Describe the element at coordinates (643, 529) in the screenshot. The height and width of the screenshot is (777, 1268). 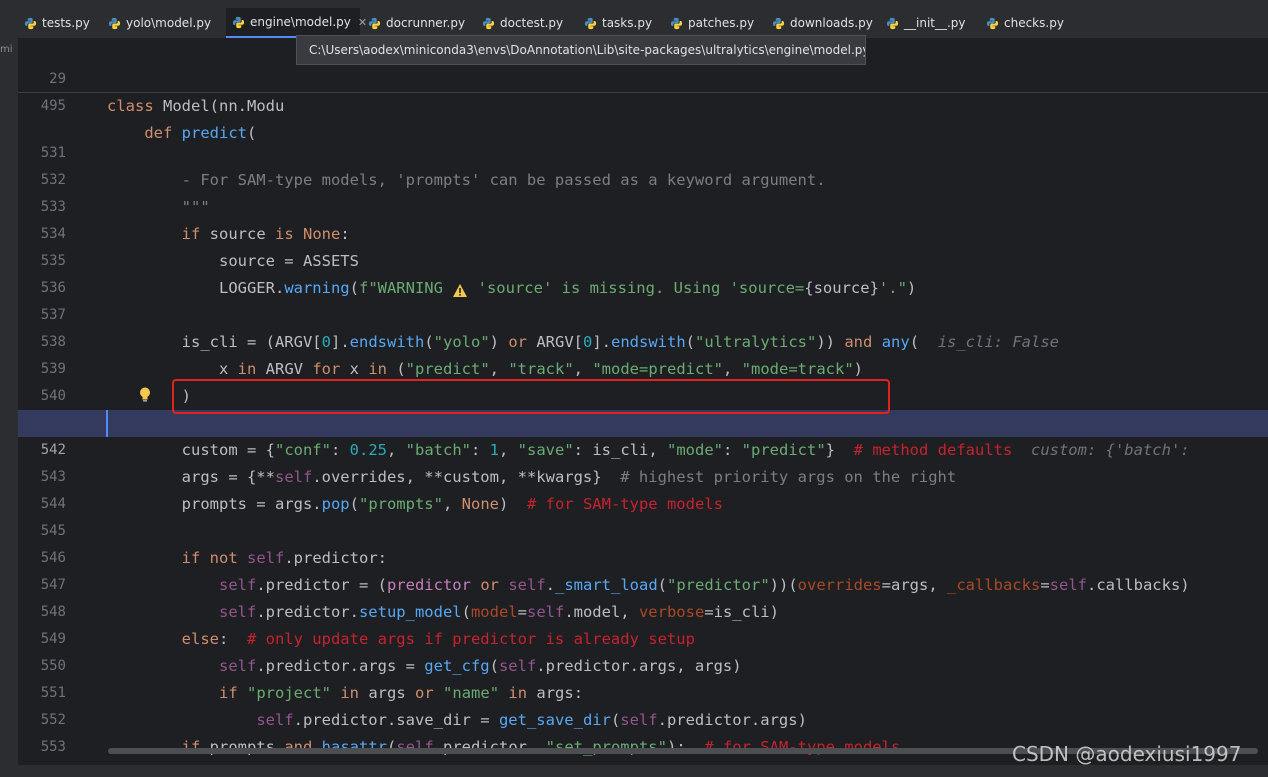
I see `code-line: 545 if not self.predictor:` at that location.